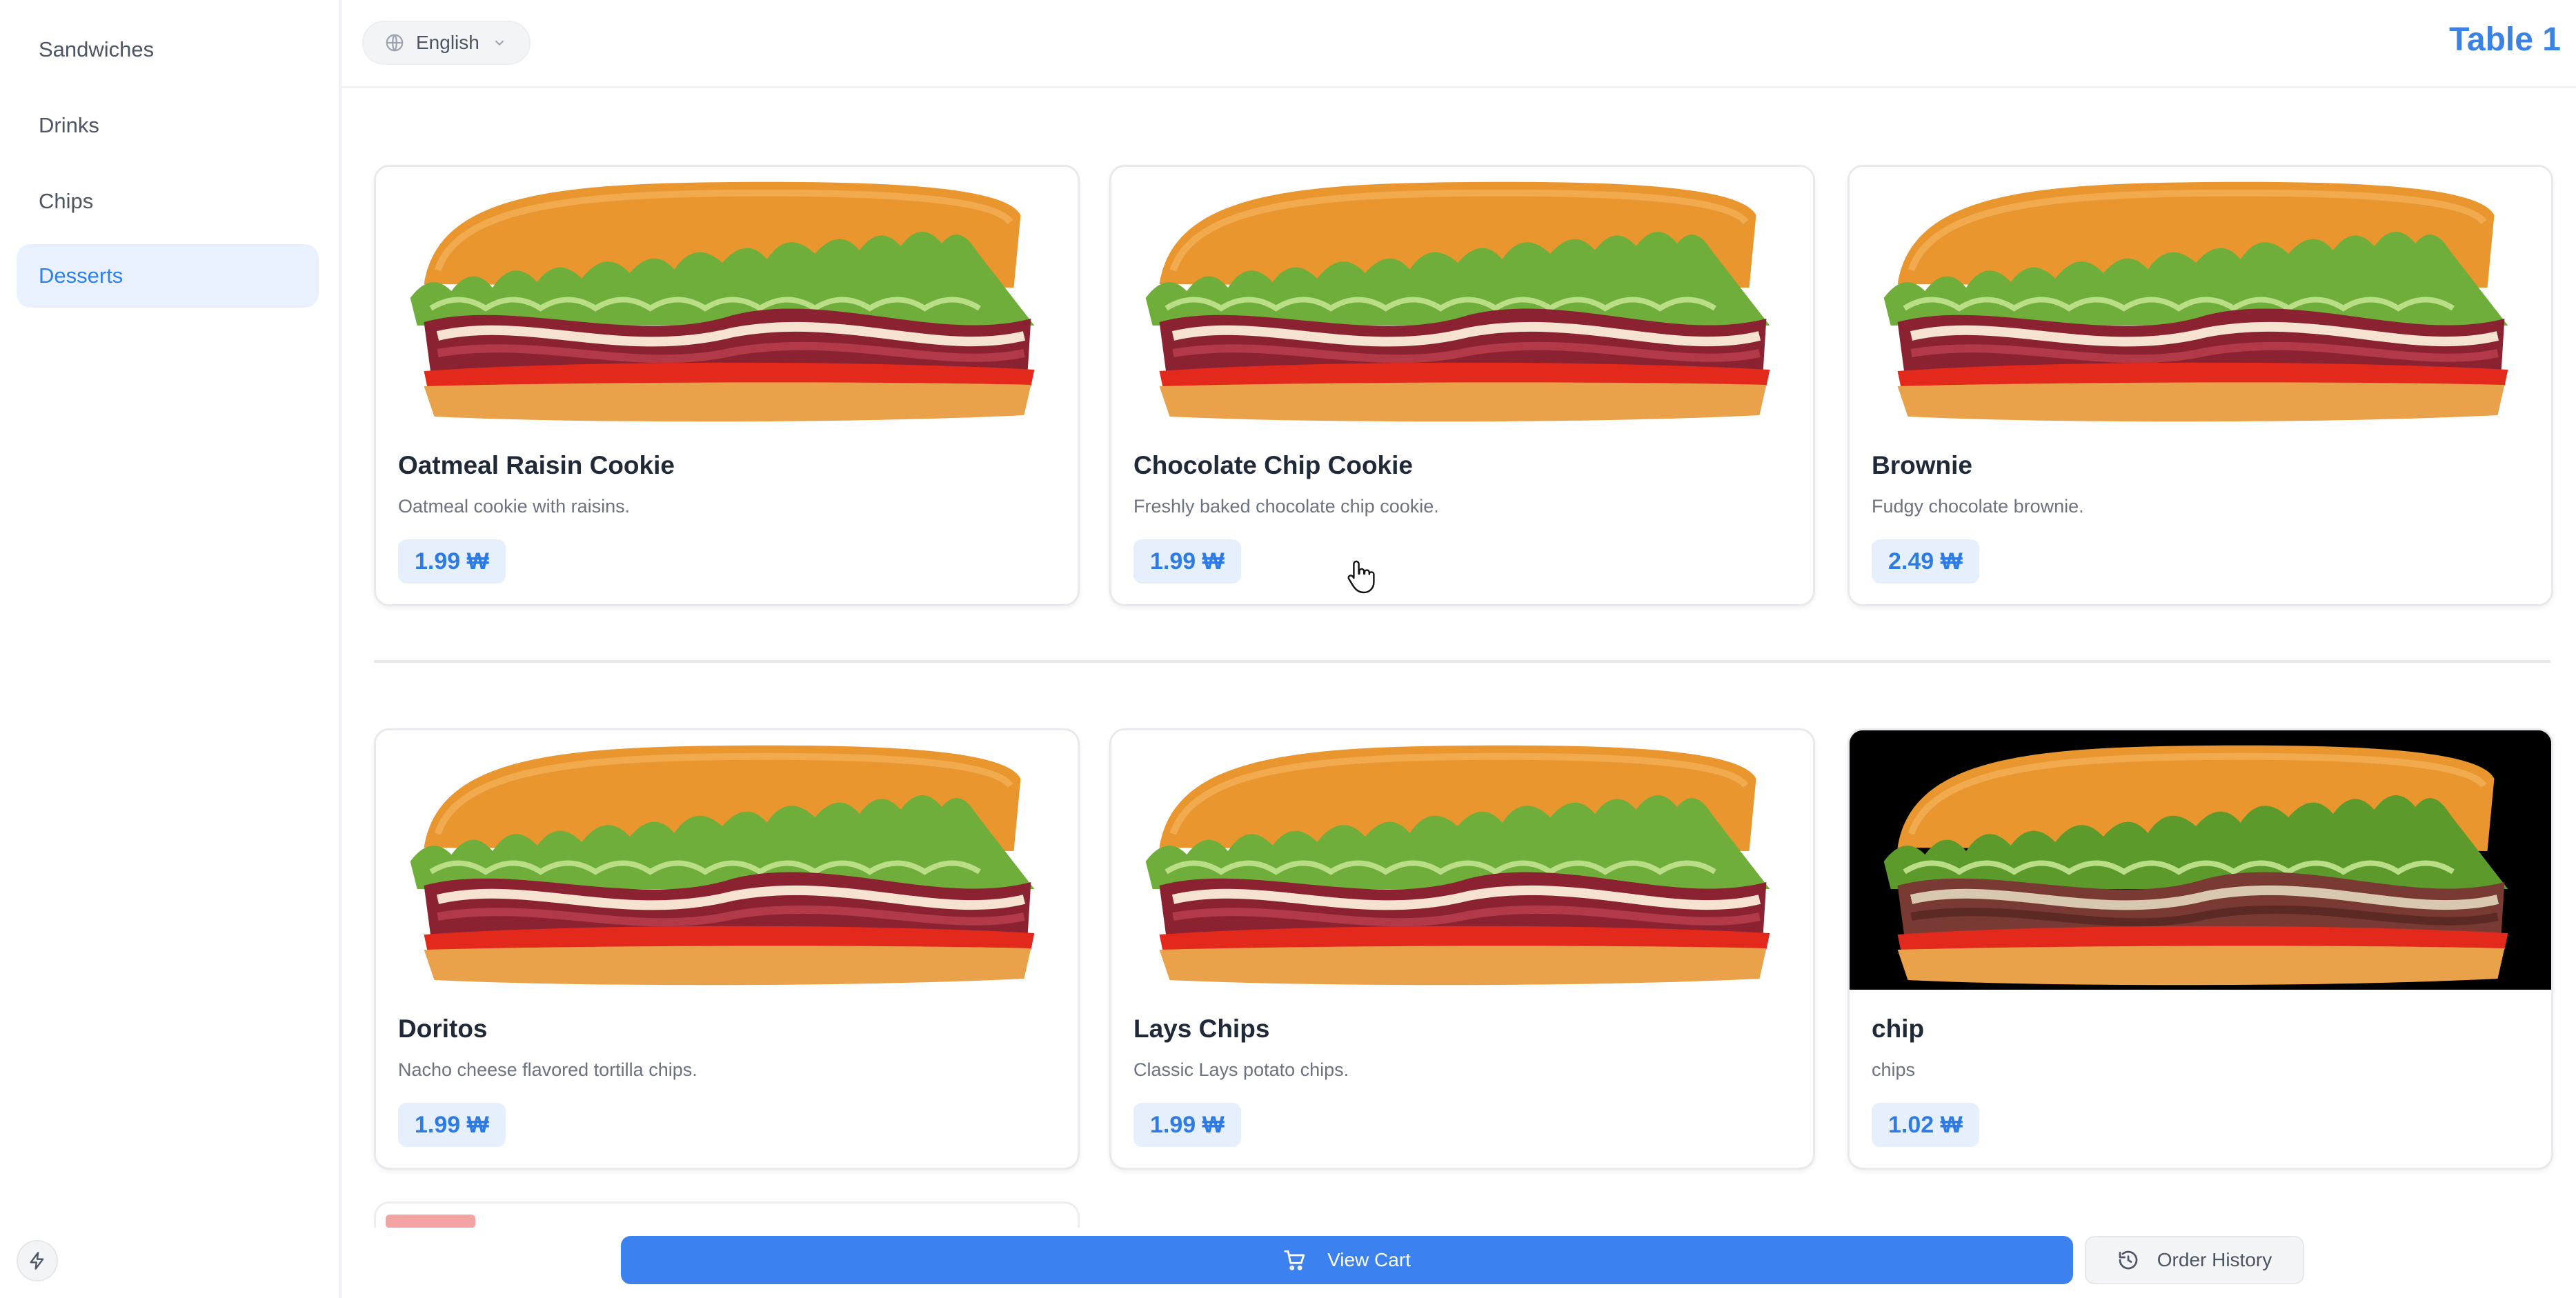 The width and height of the screenshot is (2576, 1298). I want to click on product-name: Chocolate Chip Cookie, so click(1273, 465).